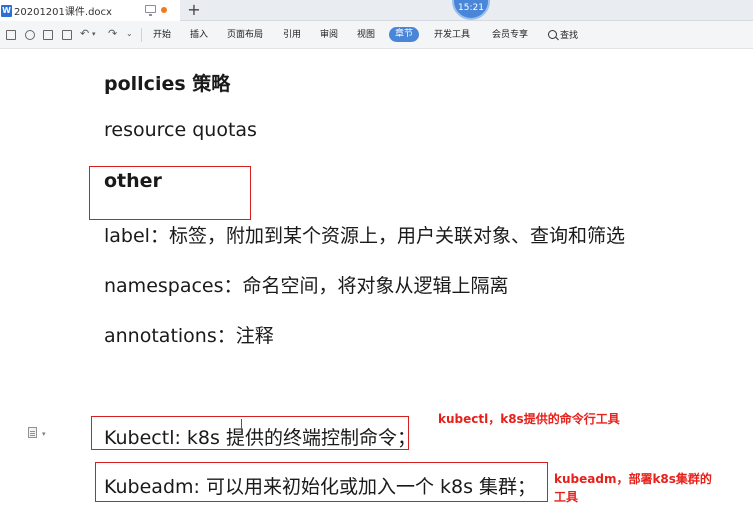 The image size is (753, 524). Describe the element at coordinates (164, 10) in the screenshot. I see `unsaved-dot-icon` at that location.